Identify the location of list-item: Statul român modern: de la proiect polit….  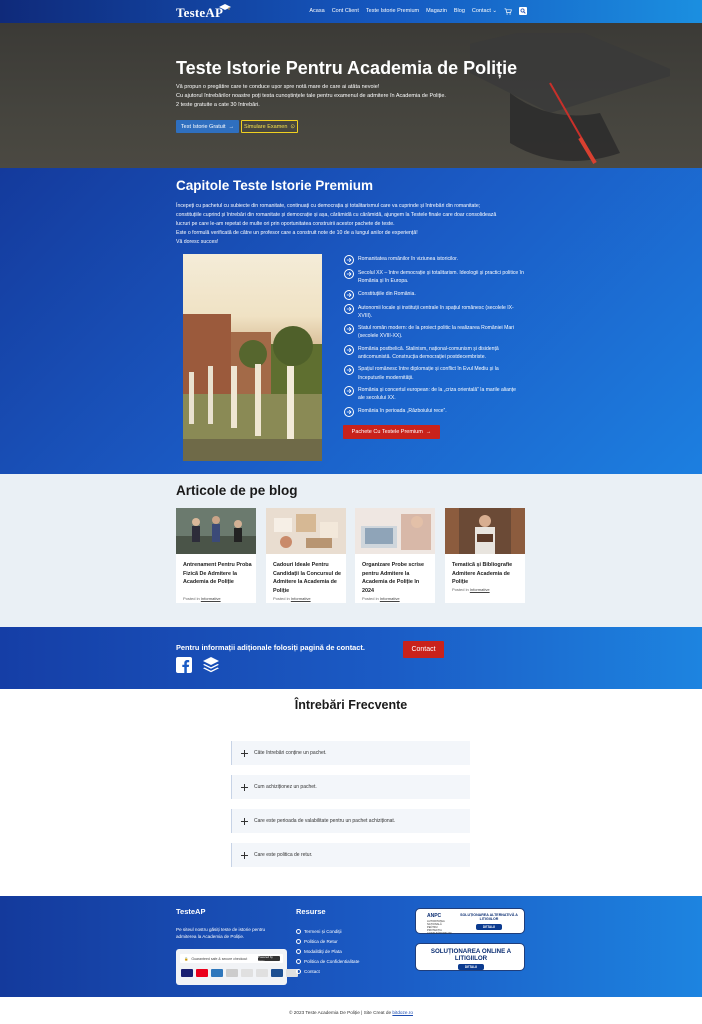
(434, 332).